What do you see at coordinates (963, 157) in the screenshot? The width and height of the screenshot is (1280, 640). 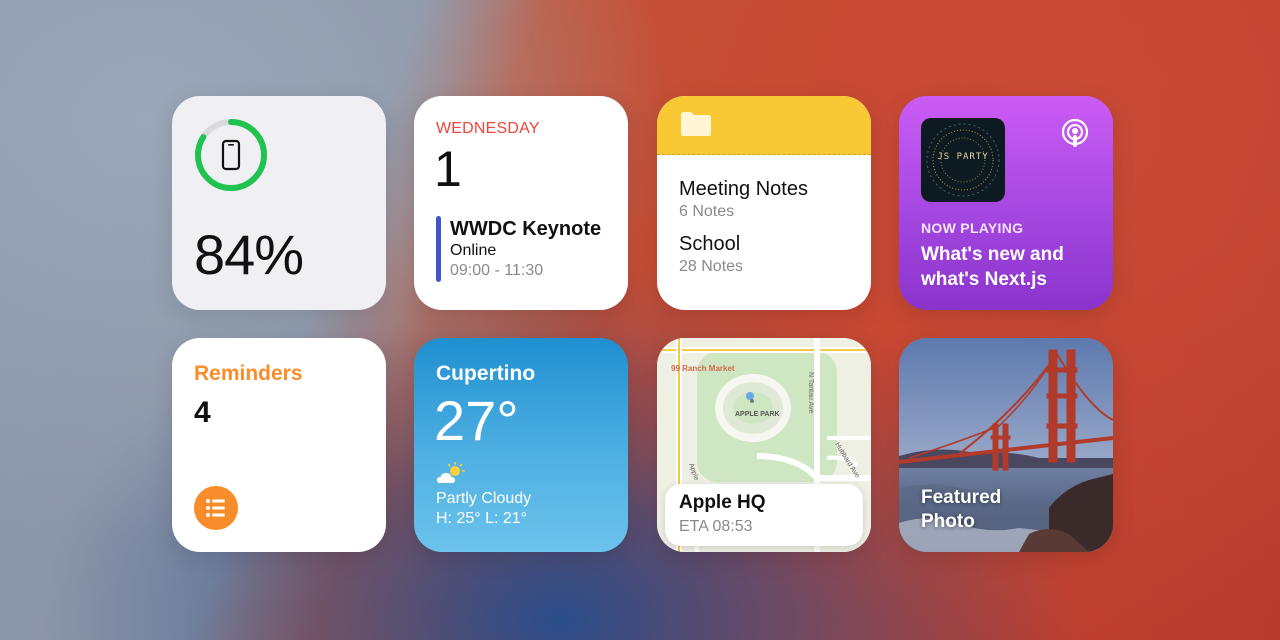 I see `podcast-artwork-label: JS PARTY` at bounding box center [963, 157].